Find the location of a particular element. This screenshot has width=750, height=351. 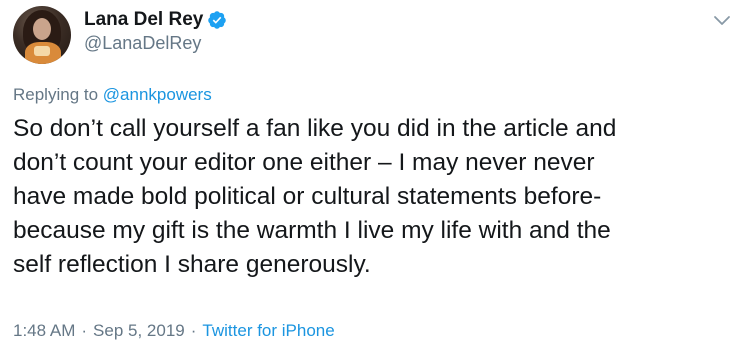

author-handle: @LanaDelRey is located at coordinates (142, 43).